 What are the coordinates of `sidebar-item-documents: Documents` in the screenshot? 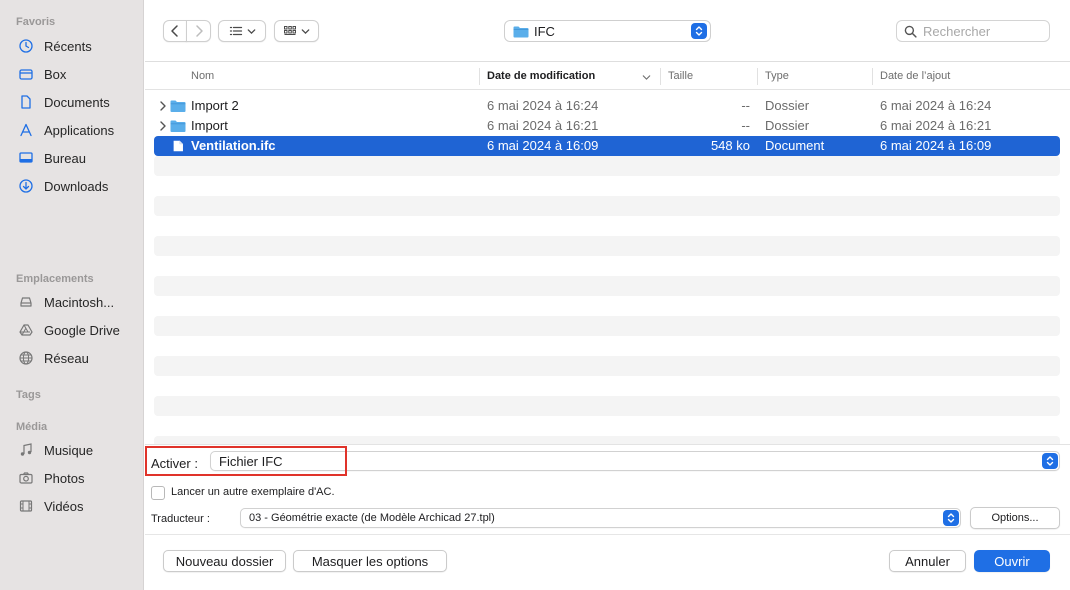 It's located at (75, 102).